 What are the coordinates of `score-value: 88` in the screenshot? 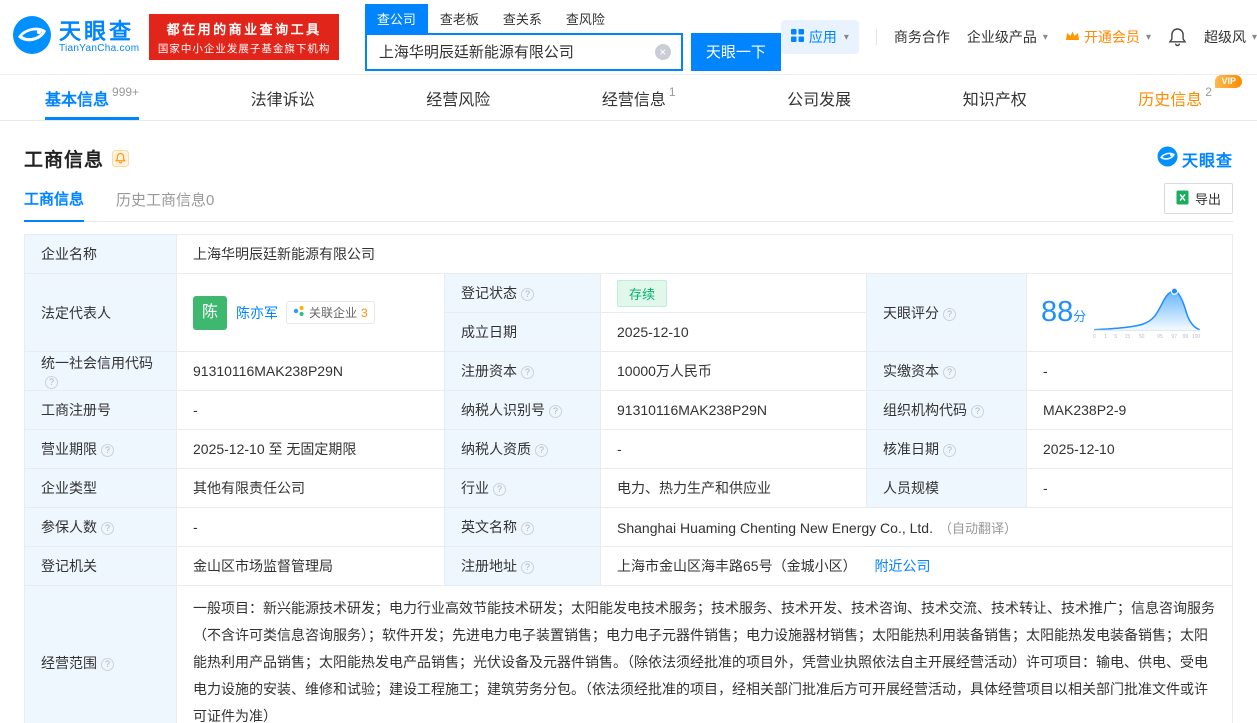 It's located at (1057, 312).